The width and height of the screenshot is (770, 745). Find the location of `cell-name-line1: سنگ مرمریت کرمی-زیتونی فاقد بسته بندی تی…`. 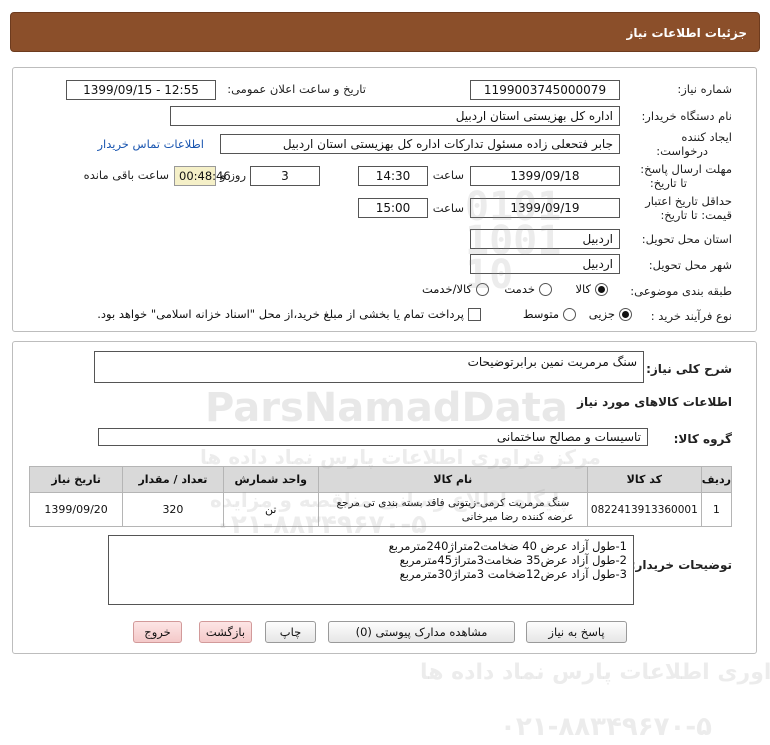

cell-name-line1: سنگ مرمریت کرمی-زیتونی فاقد بسته بندی تی… is located at coordinates (453, 502).